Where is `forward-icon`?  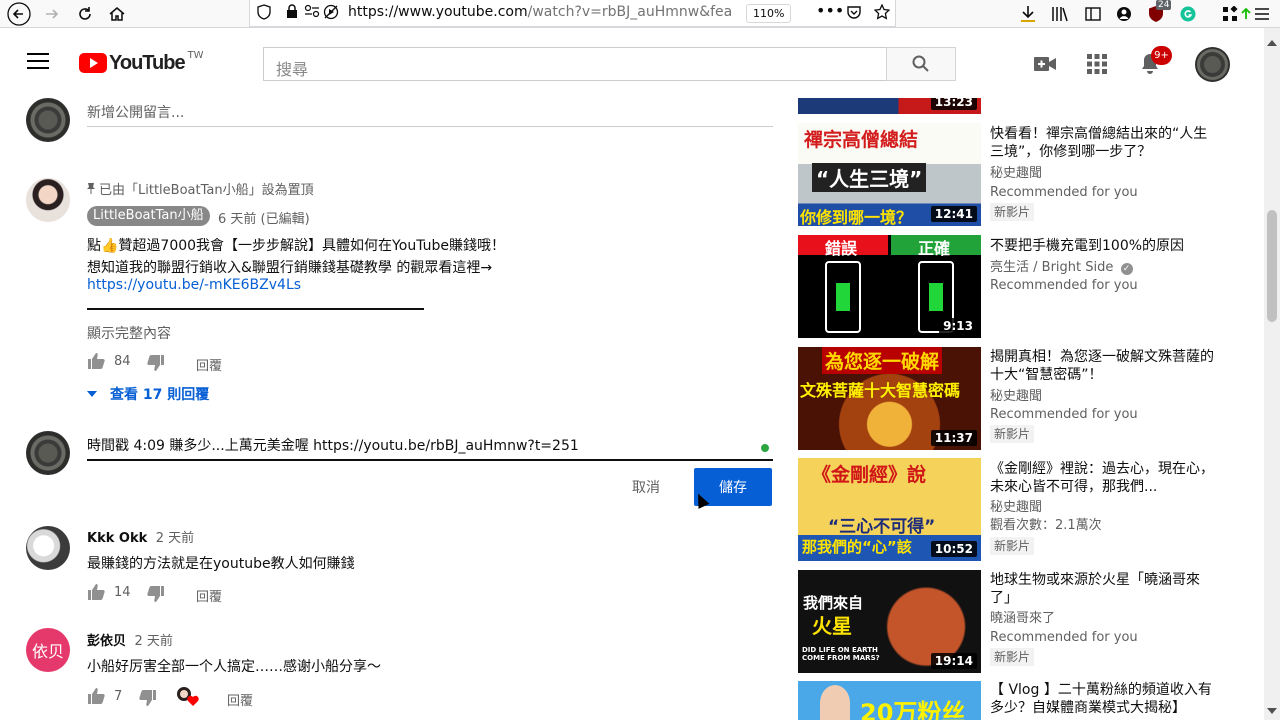
forward-icon is located at coordinates (52, 14).